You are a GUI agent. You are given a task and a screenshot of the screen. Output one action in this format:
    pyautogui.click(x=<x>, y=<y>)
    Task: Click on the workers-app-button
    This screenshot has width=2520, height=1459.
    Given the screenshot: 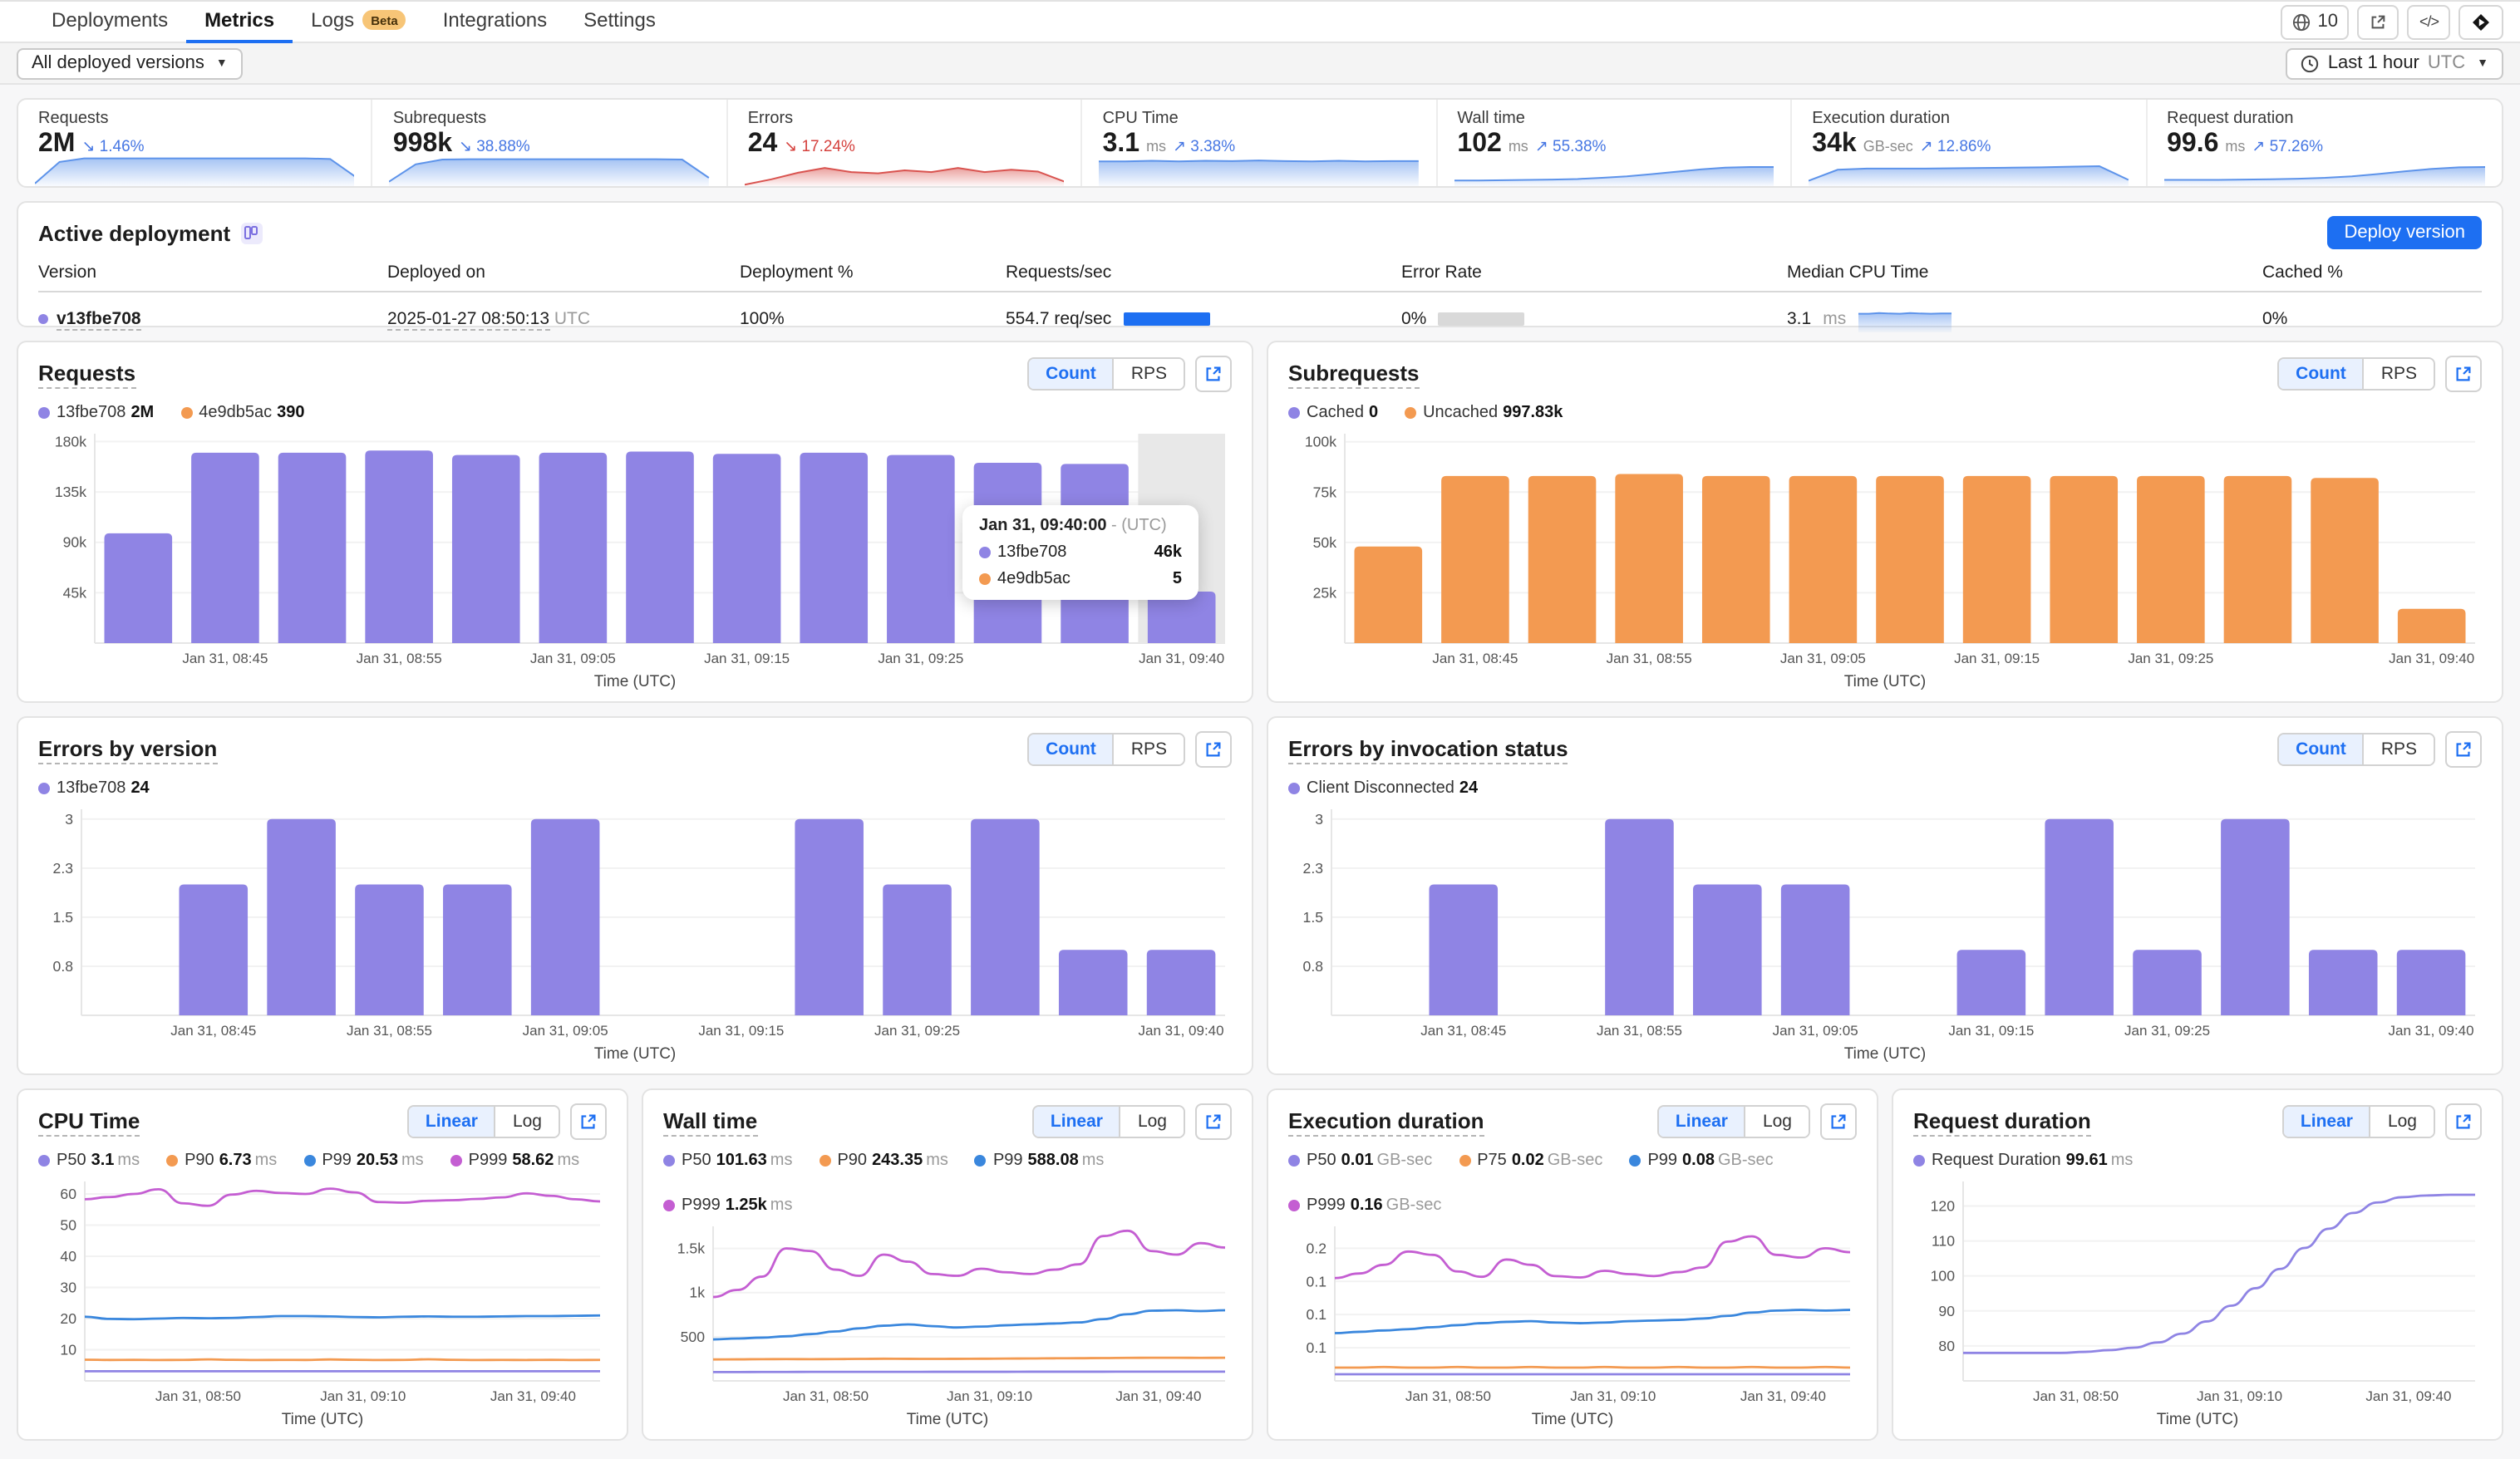 What is the action you would take?
    pyautogui.click(x=2480, y=21)
    